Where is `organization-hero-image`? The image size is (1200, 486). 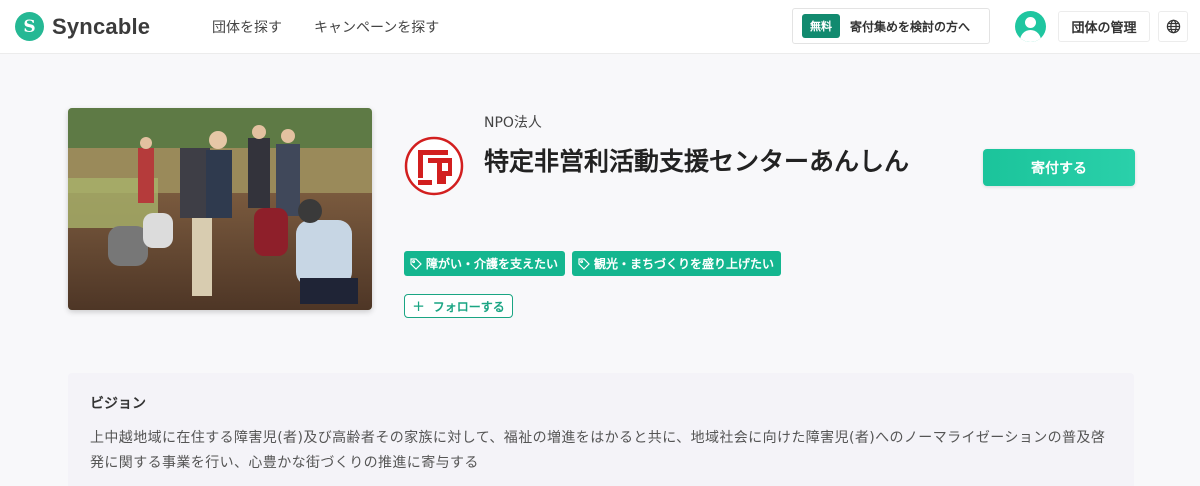
organization-hero-image is located at coordinates (220, 209).